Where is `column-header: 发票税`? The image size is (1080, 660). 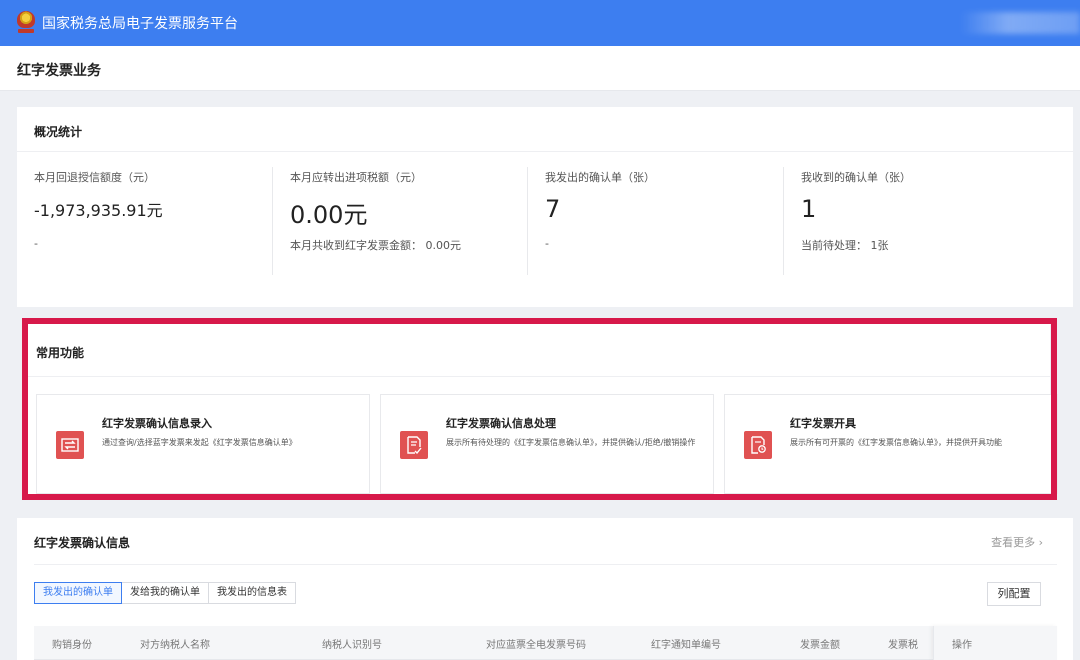 column-header: 发票税 is located at coordinates (903, 645).